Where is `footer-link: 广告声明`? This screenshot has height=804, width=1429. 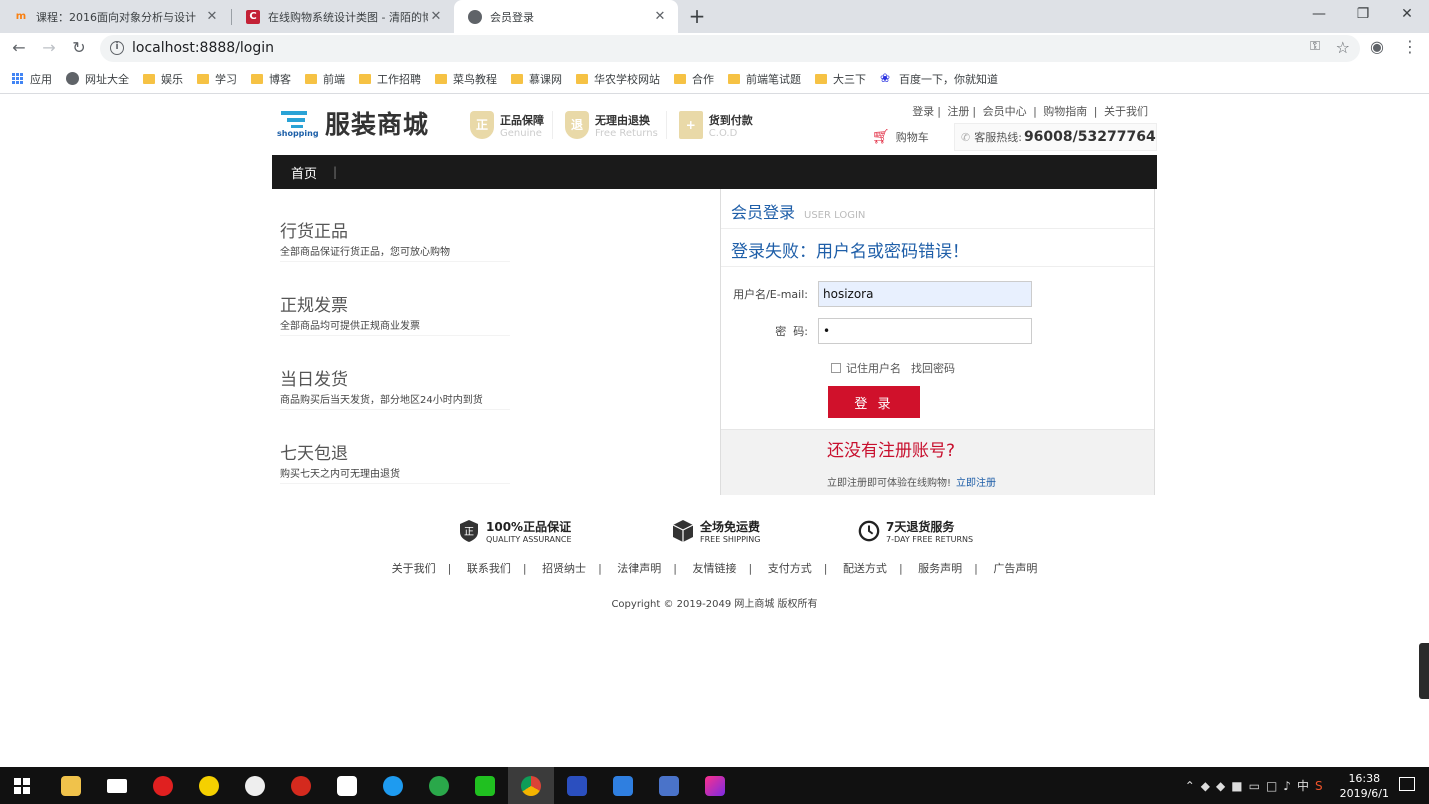 footer-link: 广告声明 is located at coordinates (1015, 568).